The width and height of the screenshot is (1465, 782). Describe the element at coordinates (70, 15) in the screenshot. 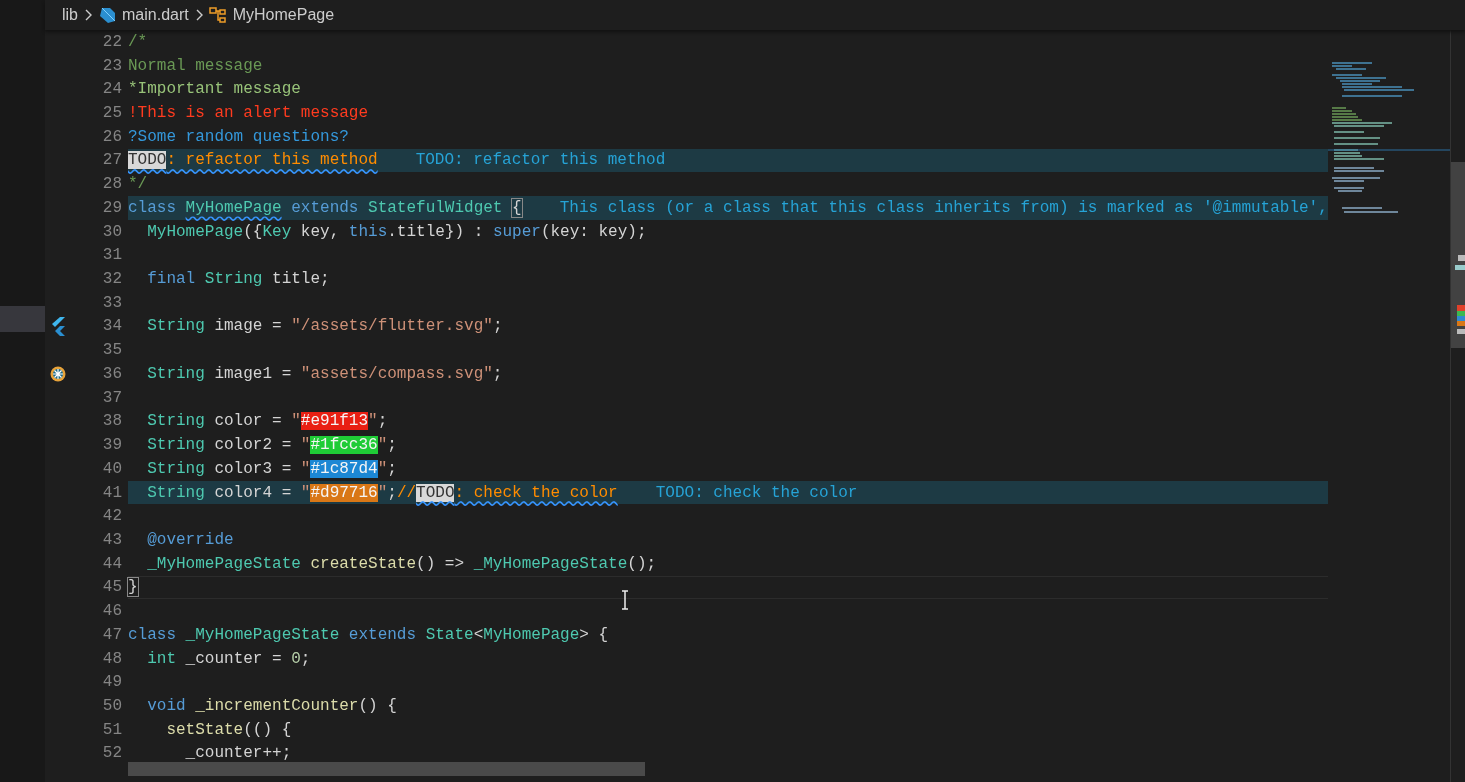

I see `breadcrumb-item: lib` at that location.